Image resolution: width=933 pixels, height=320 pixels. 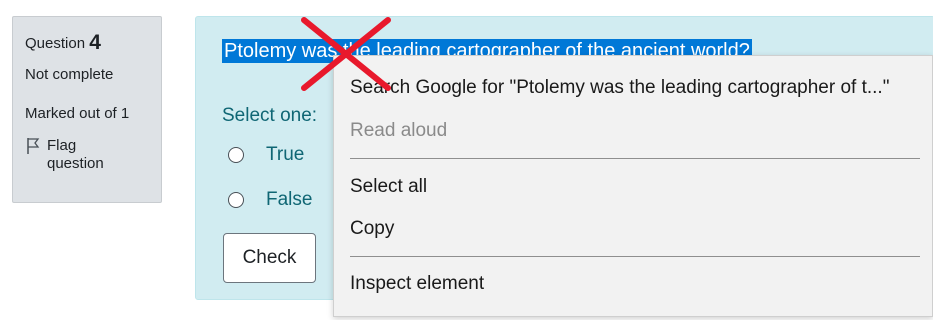 I want to click on flag-question-label: Flag question, so click(x=75, y=154).